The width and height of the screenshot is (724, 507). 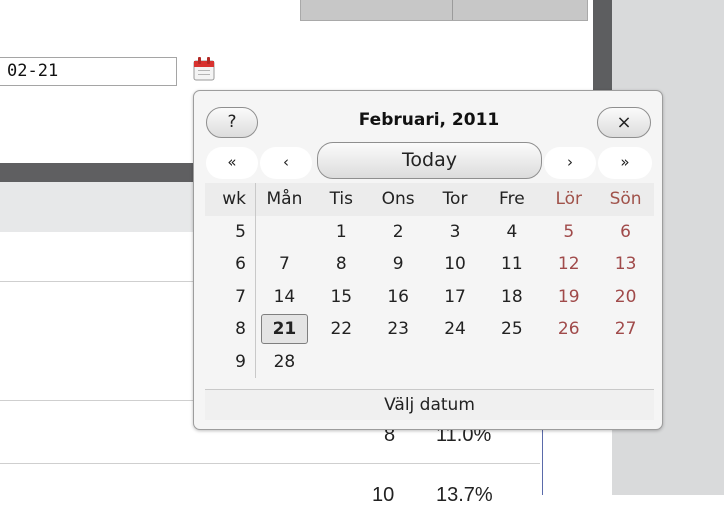 What do you see at coordinates (542, 462) in the screenshot?
I see `table-column-border` at bounding box center [542, 462].